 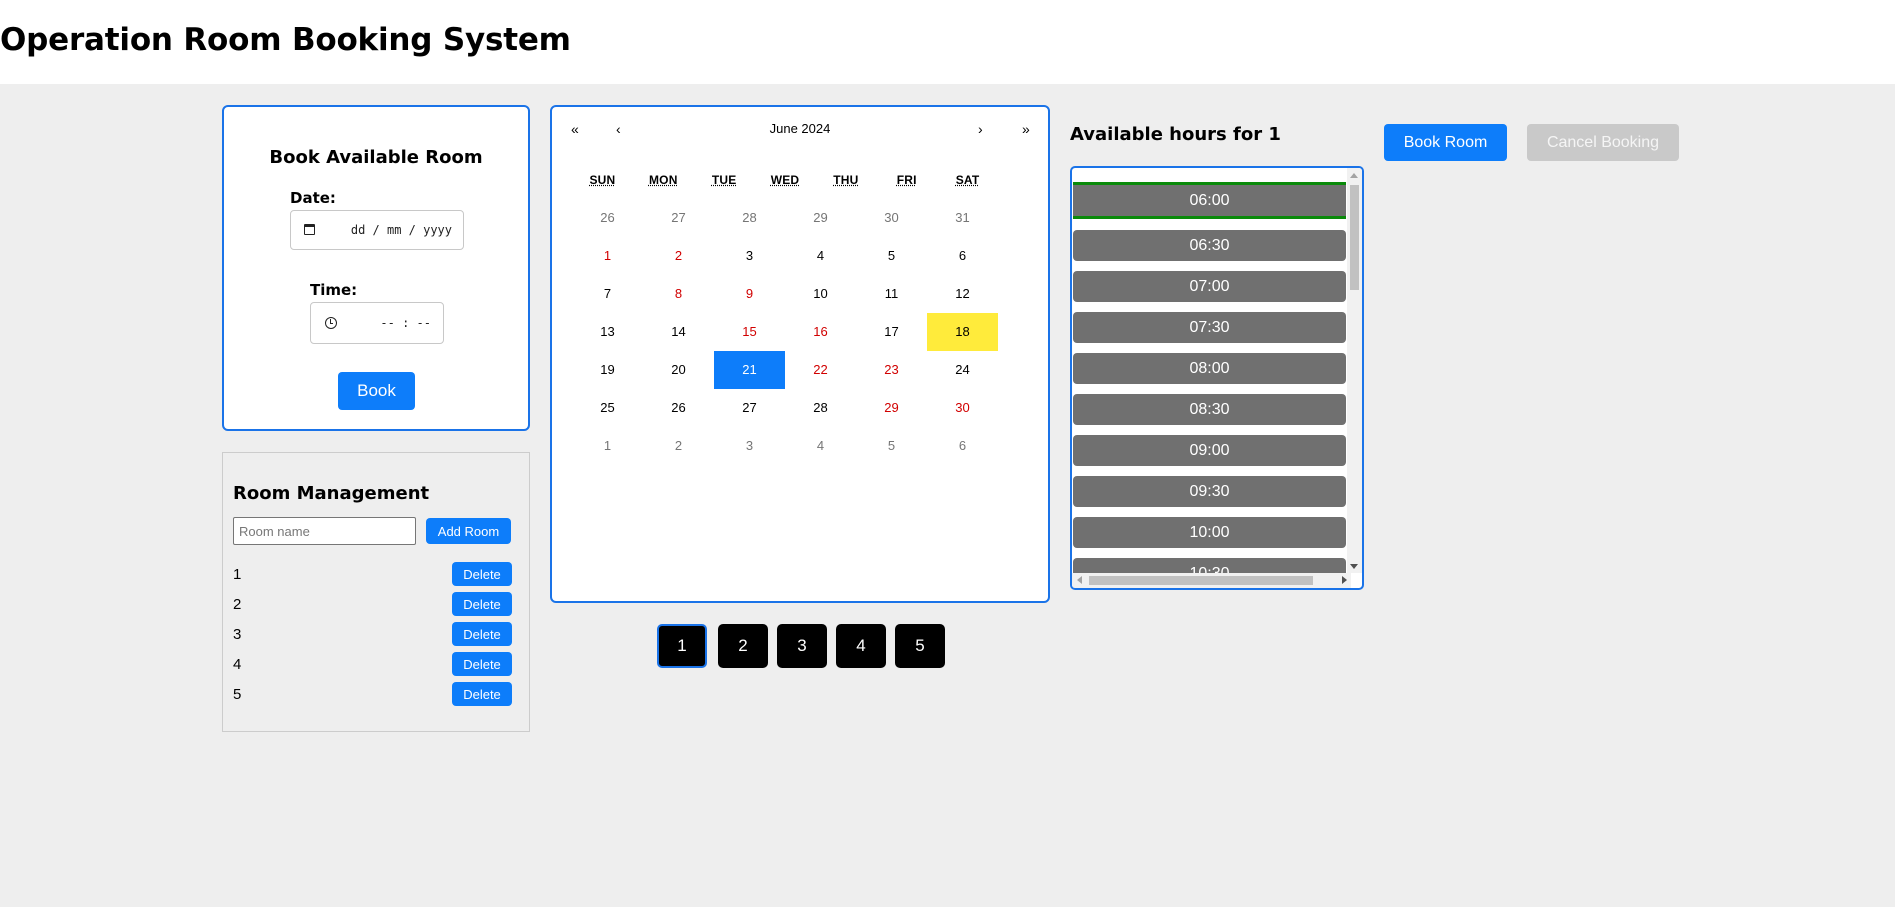 What do you see at coordinates (891, 370) in the screenshot?
I see `calendar-day: 23` at bounding box center [891, 370].